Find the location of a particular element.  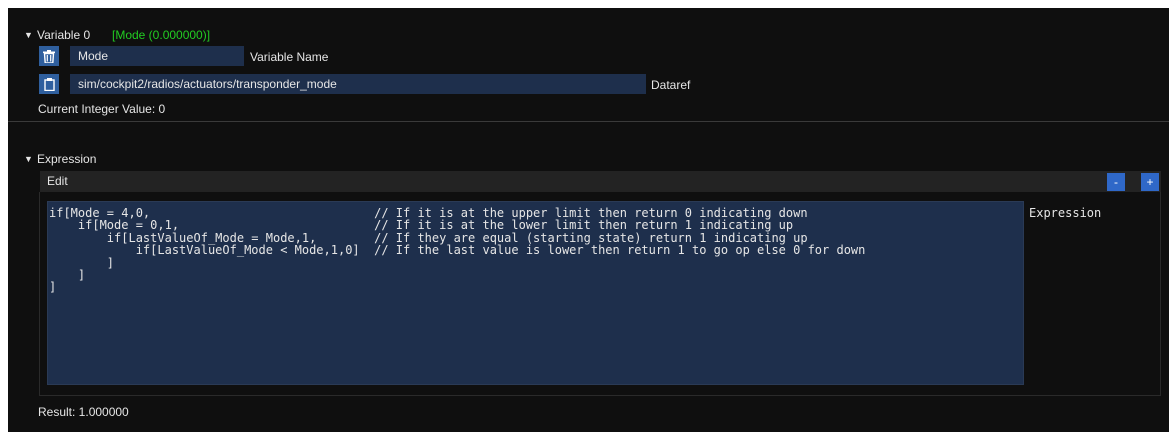

paste-dataref-button is located at coordinates (49, 84).